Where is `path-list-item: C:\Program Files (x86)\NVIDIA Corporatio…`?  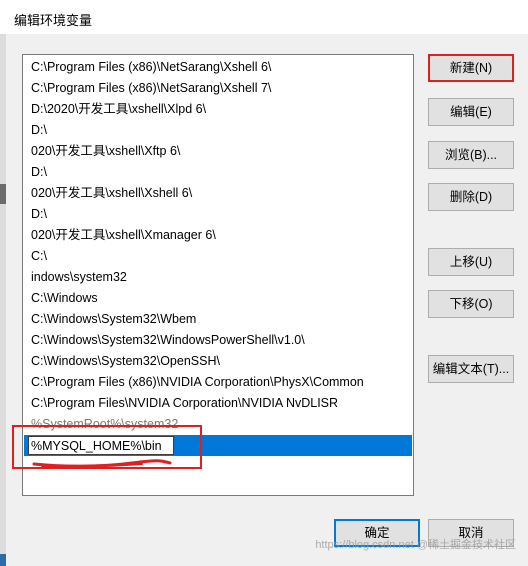 path-list-item: C:\Program Files (x86)\NVIDIA Corporatio… is located at coordinates (218, 382).